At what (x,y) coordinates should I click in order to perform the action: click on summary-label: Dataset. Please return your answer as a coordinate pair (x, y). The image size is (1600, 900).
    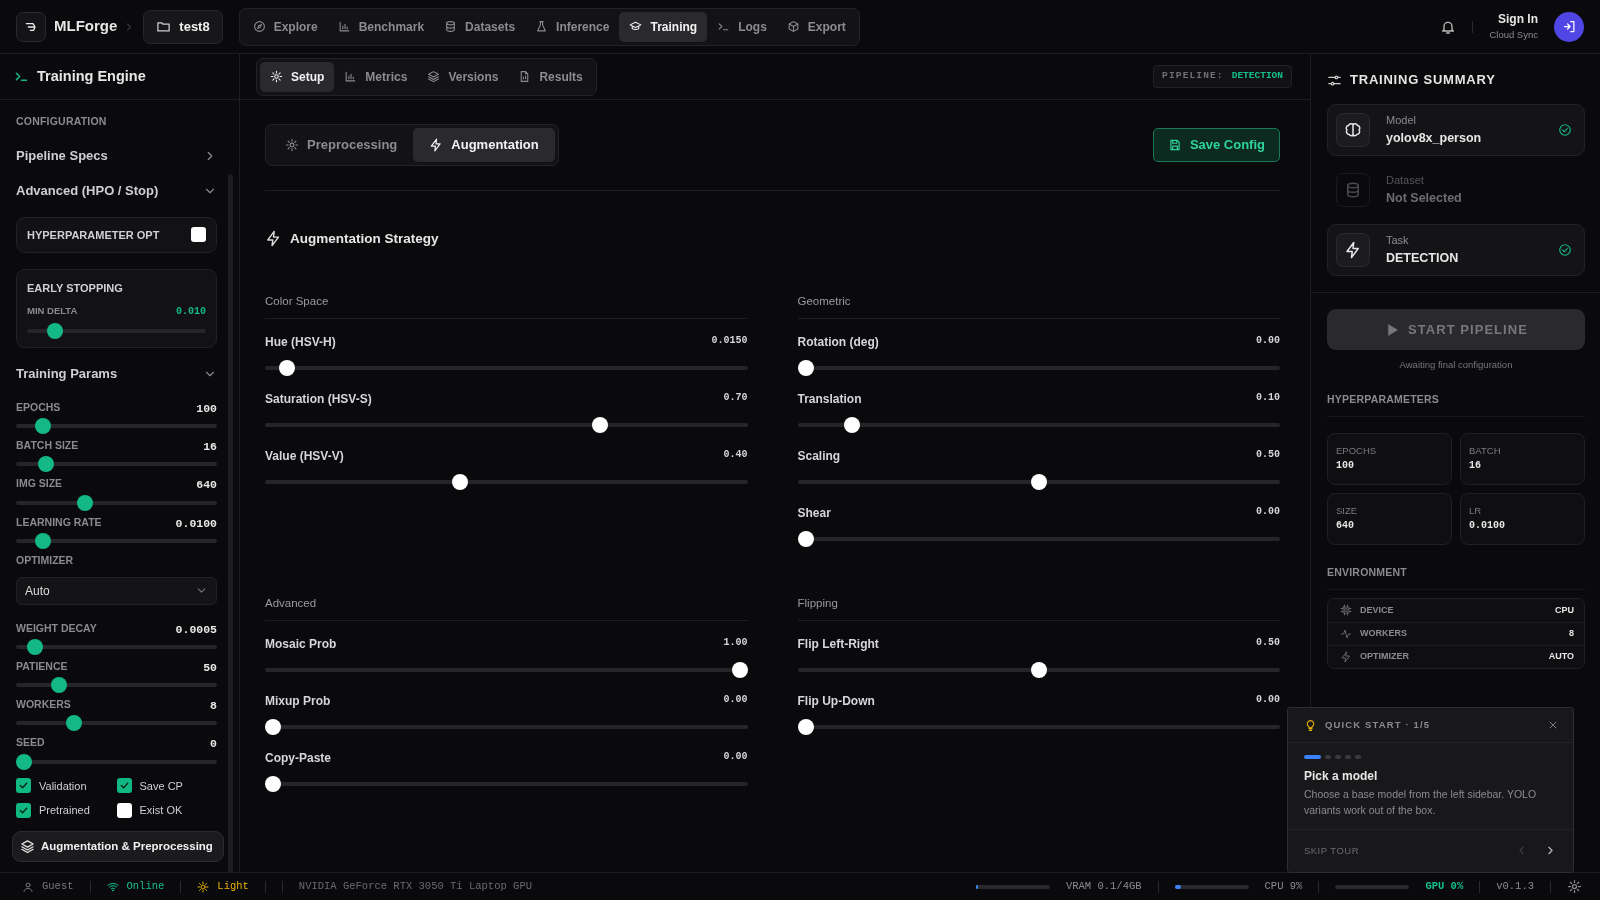
    Looking at the image, I should click on (1405, 181).